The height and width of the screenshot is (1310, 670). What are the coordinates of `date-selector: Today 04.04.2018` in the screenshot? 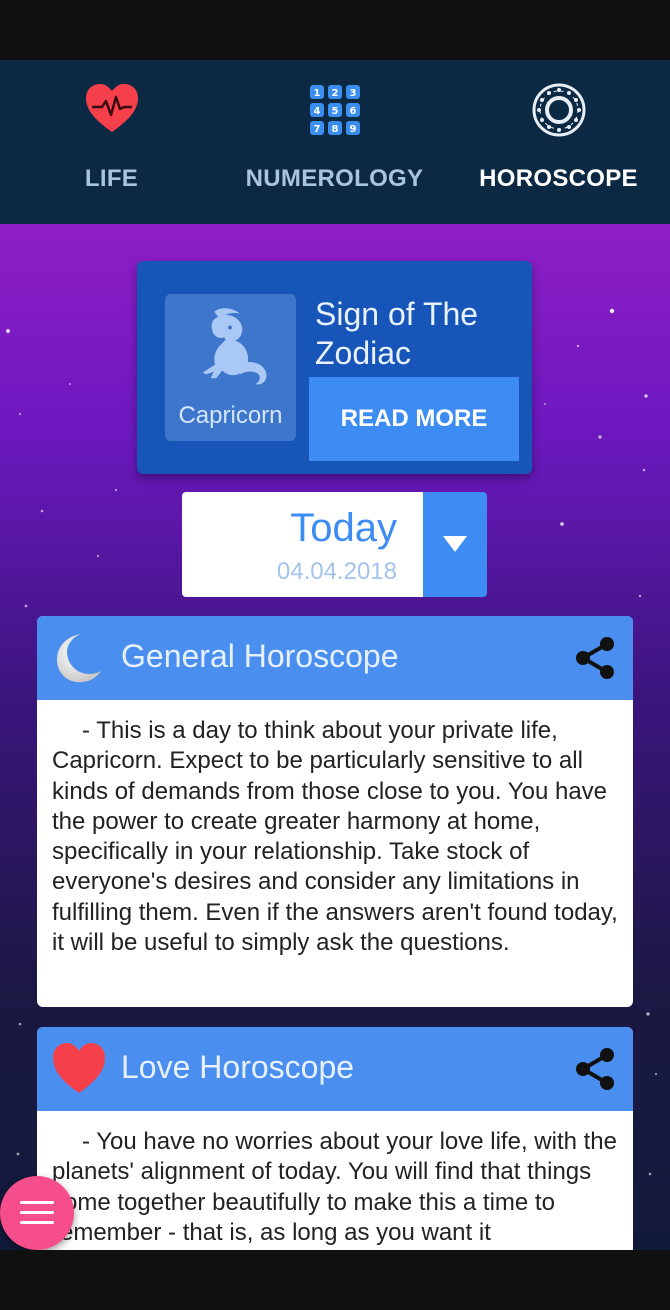 It's located at (302, 544).